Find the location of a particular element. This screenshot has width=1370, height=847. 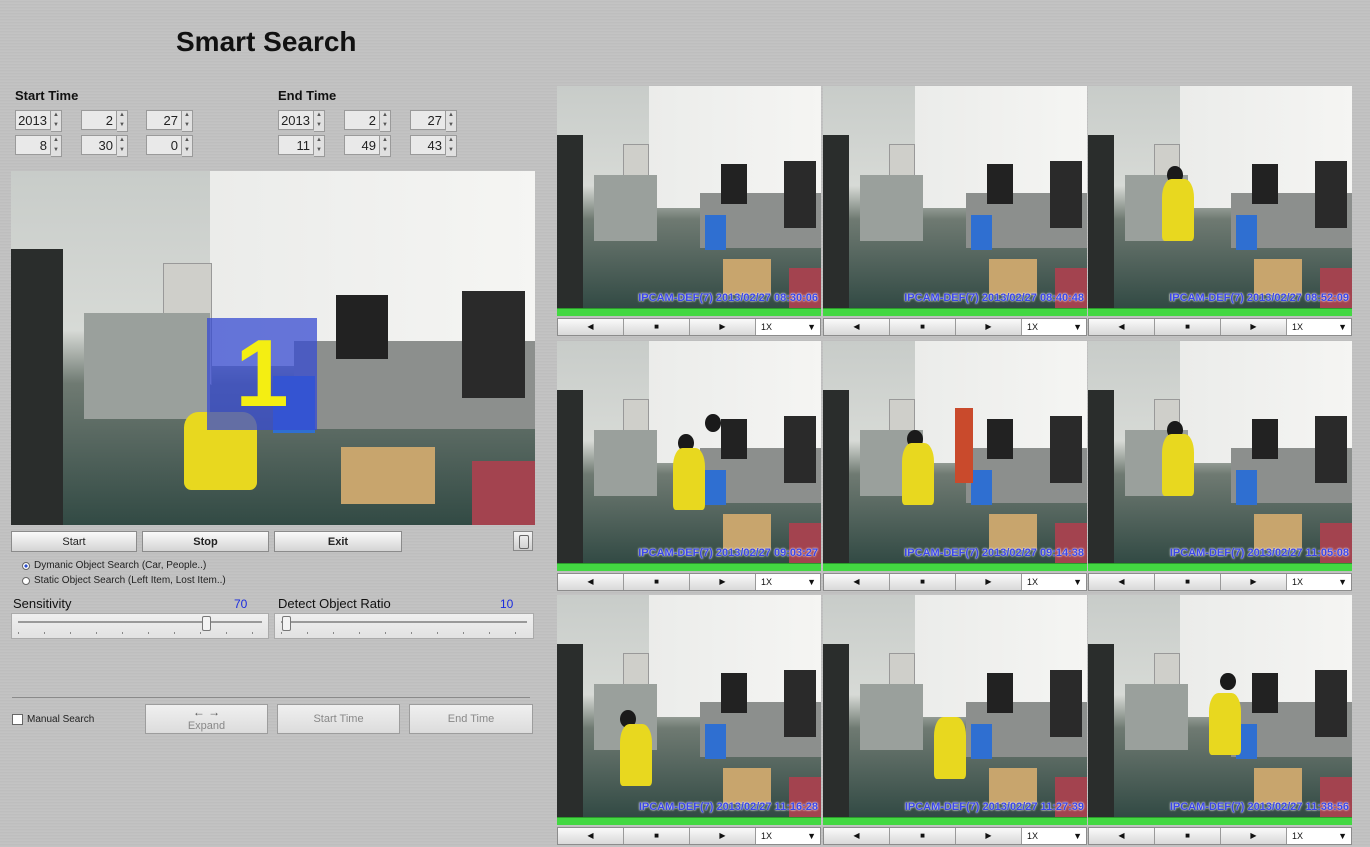

camera-feed: IPCAM-DEF(7) 2013/02/27 08:52:09 is located at coordinates (1220, 197).